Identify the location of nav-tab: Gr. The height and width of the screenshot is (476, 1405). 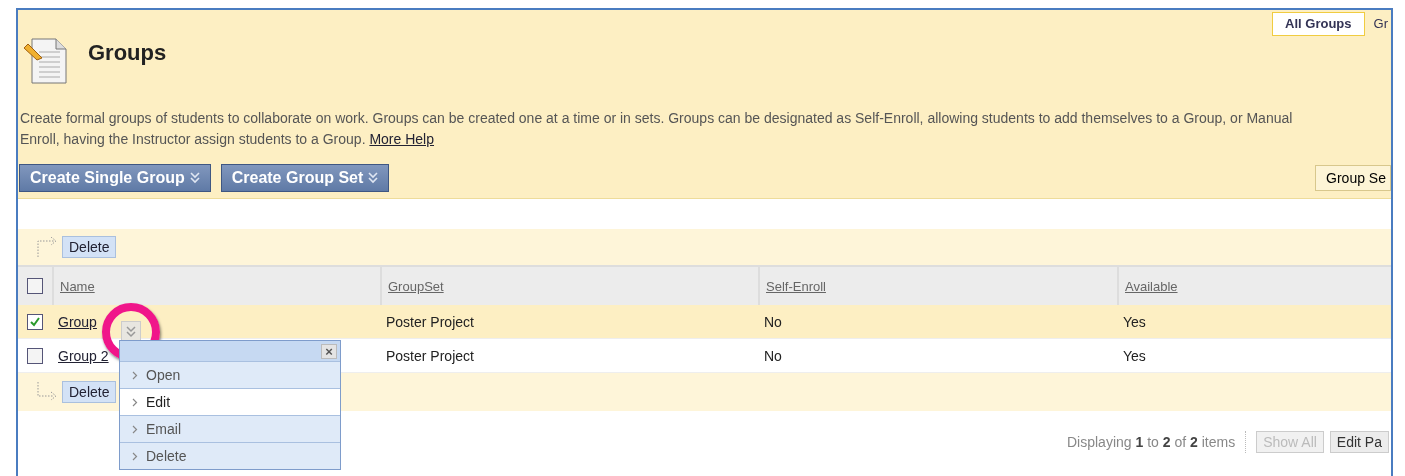
(1380, 24).